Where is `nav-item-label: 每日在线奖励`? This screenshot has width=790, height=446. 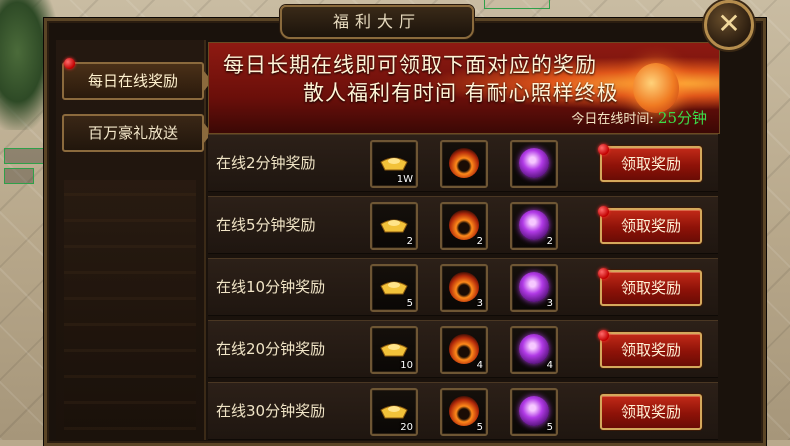
nav-item-label: 每日在线奖励 is located at coordinates (132, 81).